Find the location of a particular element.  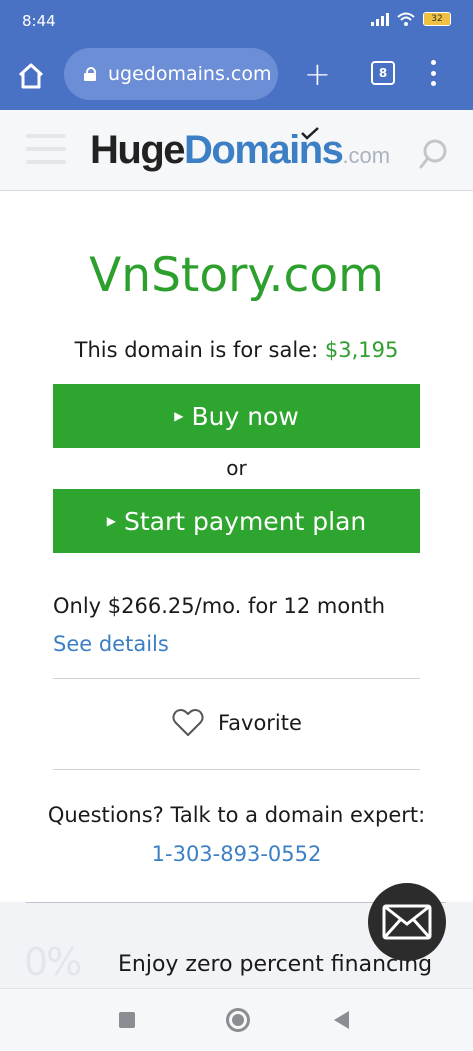

sale-text: This domain is for sale: is located at coordinates (196, 350).